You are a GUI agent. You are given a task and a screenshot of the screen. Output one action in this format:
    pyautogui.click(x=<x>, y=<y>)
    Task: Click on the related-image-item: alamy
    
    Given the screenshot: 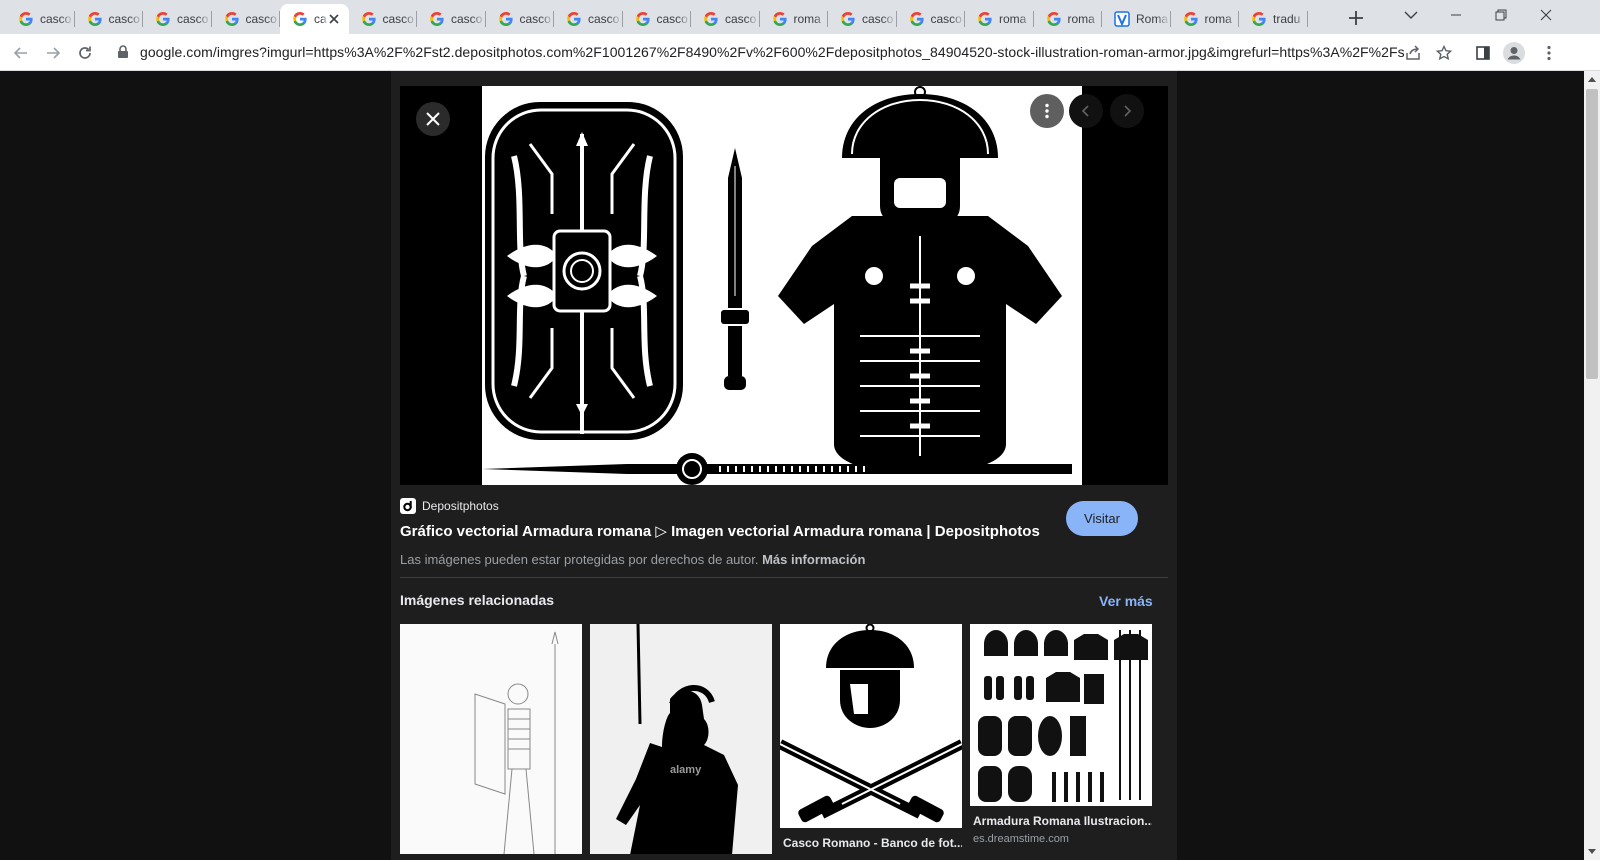 What is the action you would take?
    pyautogui.click(x=681, y=739)
    